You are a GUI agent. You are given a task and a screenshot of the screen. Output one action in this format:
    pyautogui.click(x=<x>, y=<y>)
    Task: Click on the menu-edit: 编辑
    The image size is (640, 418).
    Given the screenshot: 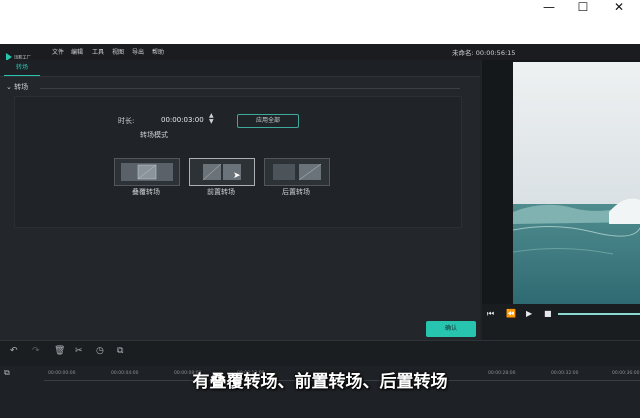 What is the action you would take?
    pyautogui.click(x=77, y=51)
    